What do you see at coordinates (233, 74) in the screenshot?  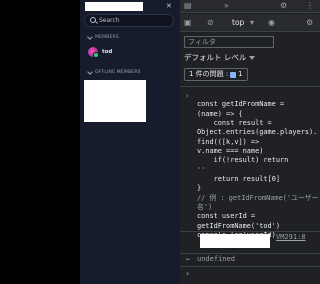 I see `issue-badge-icon` at bounding box center [233, 74].